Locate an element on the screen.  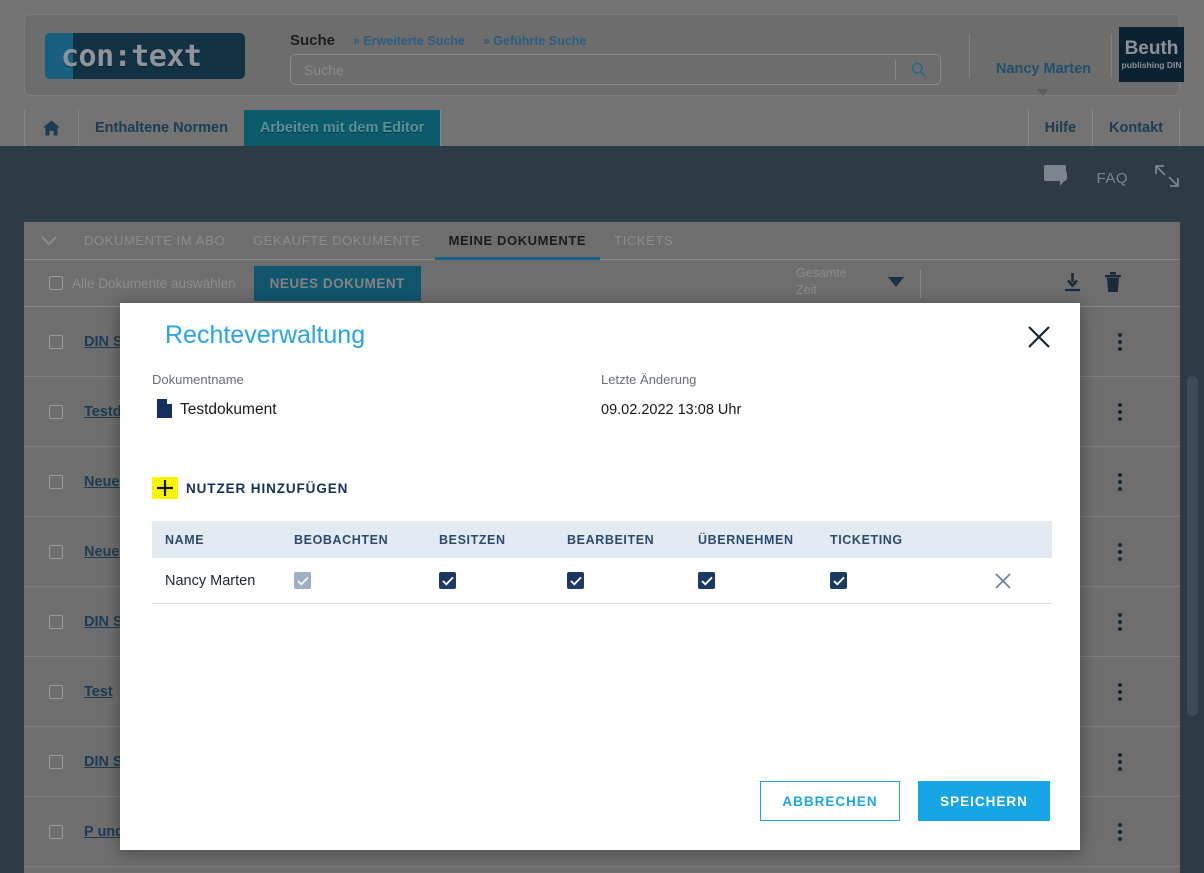
beuth-logo-line1: Beuth is located at coordinates (1151, 48).